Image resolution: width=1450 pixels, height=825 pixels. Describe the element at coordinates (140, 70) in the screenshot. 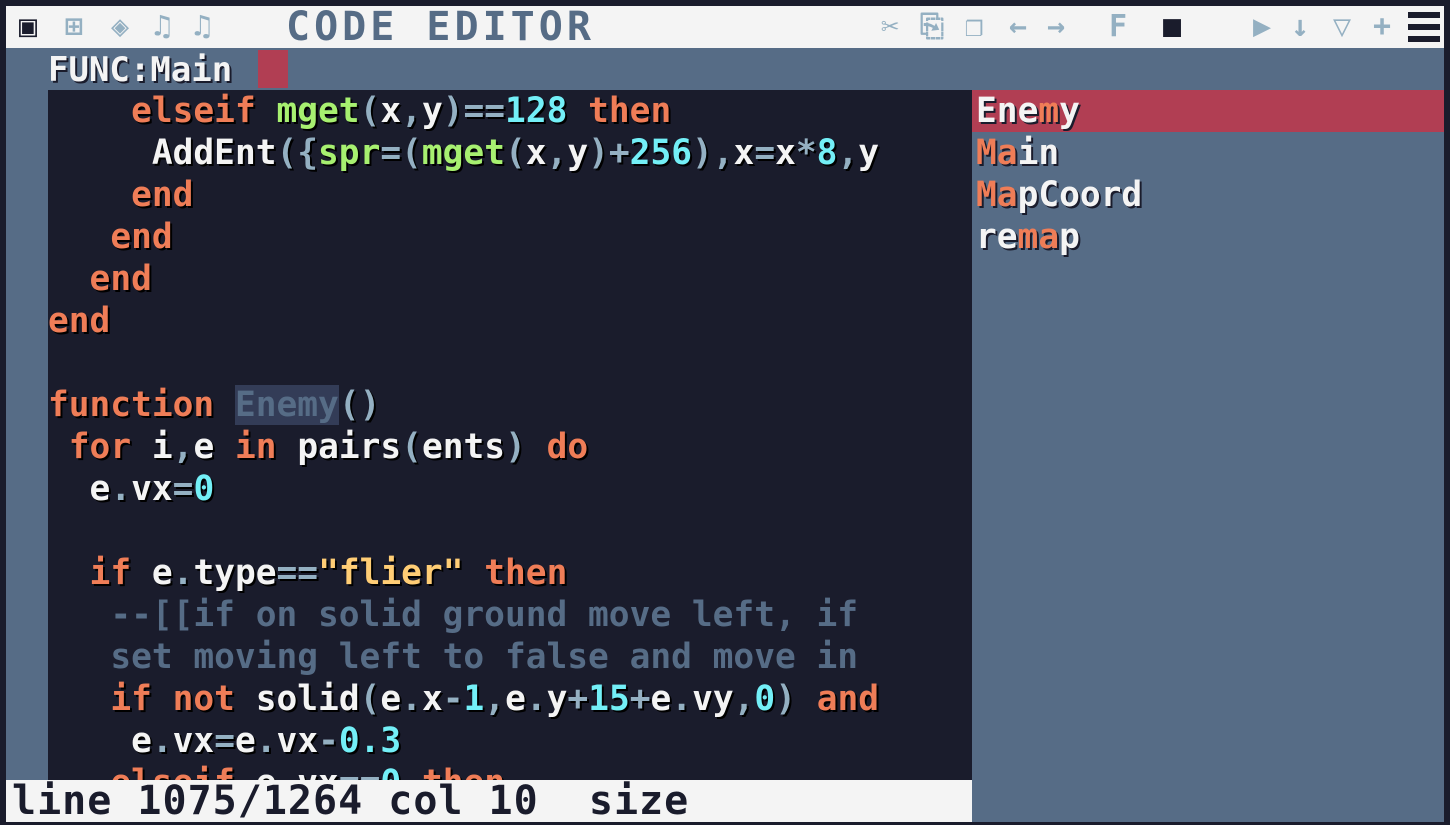

I see `current-function-label: FUNC:Main` at that location.